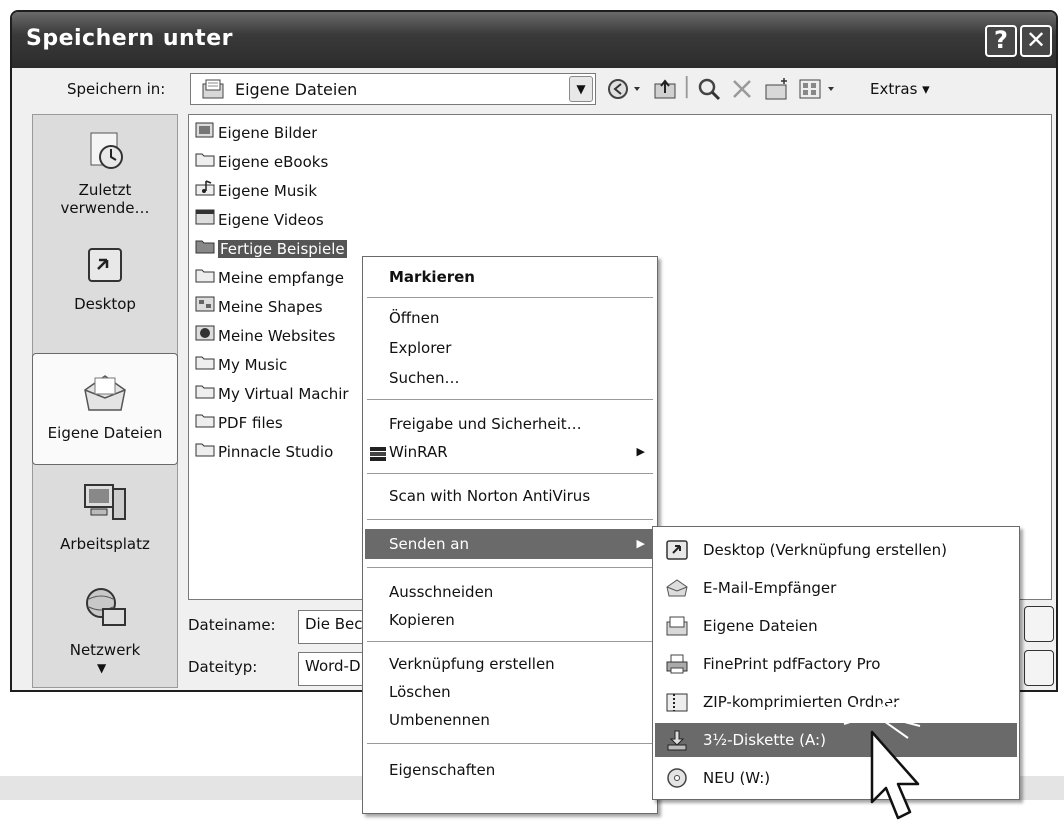  What do you see at coordinates (677, 784) in the screenshot?
I see `cd-drive-icon` at bounding box center [677, 784].